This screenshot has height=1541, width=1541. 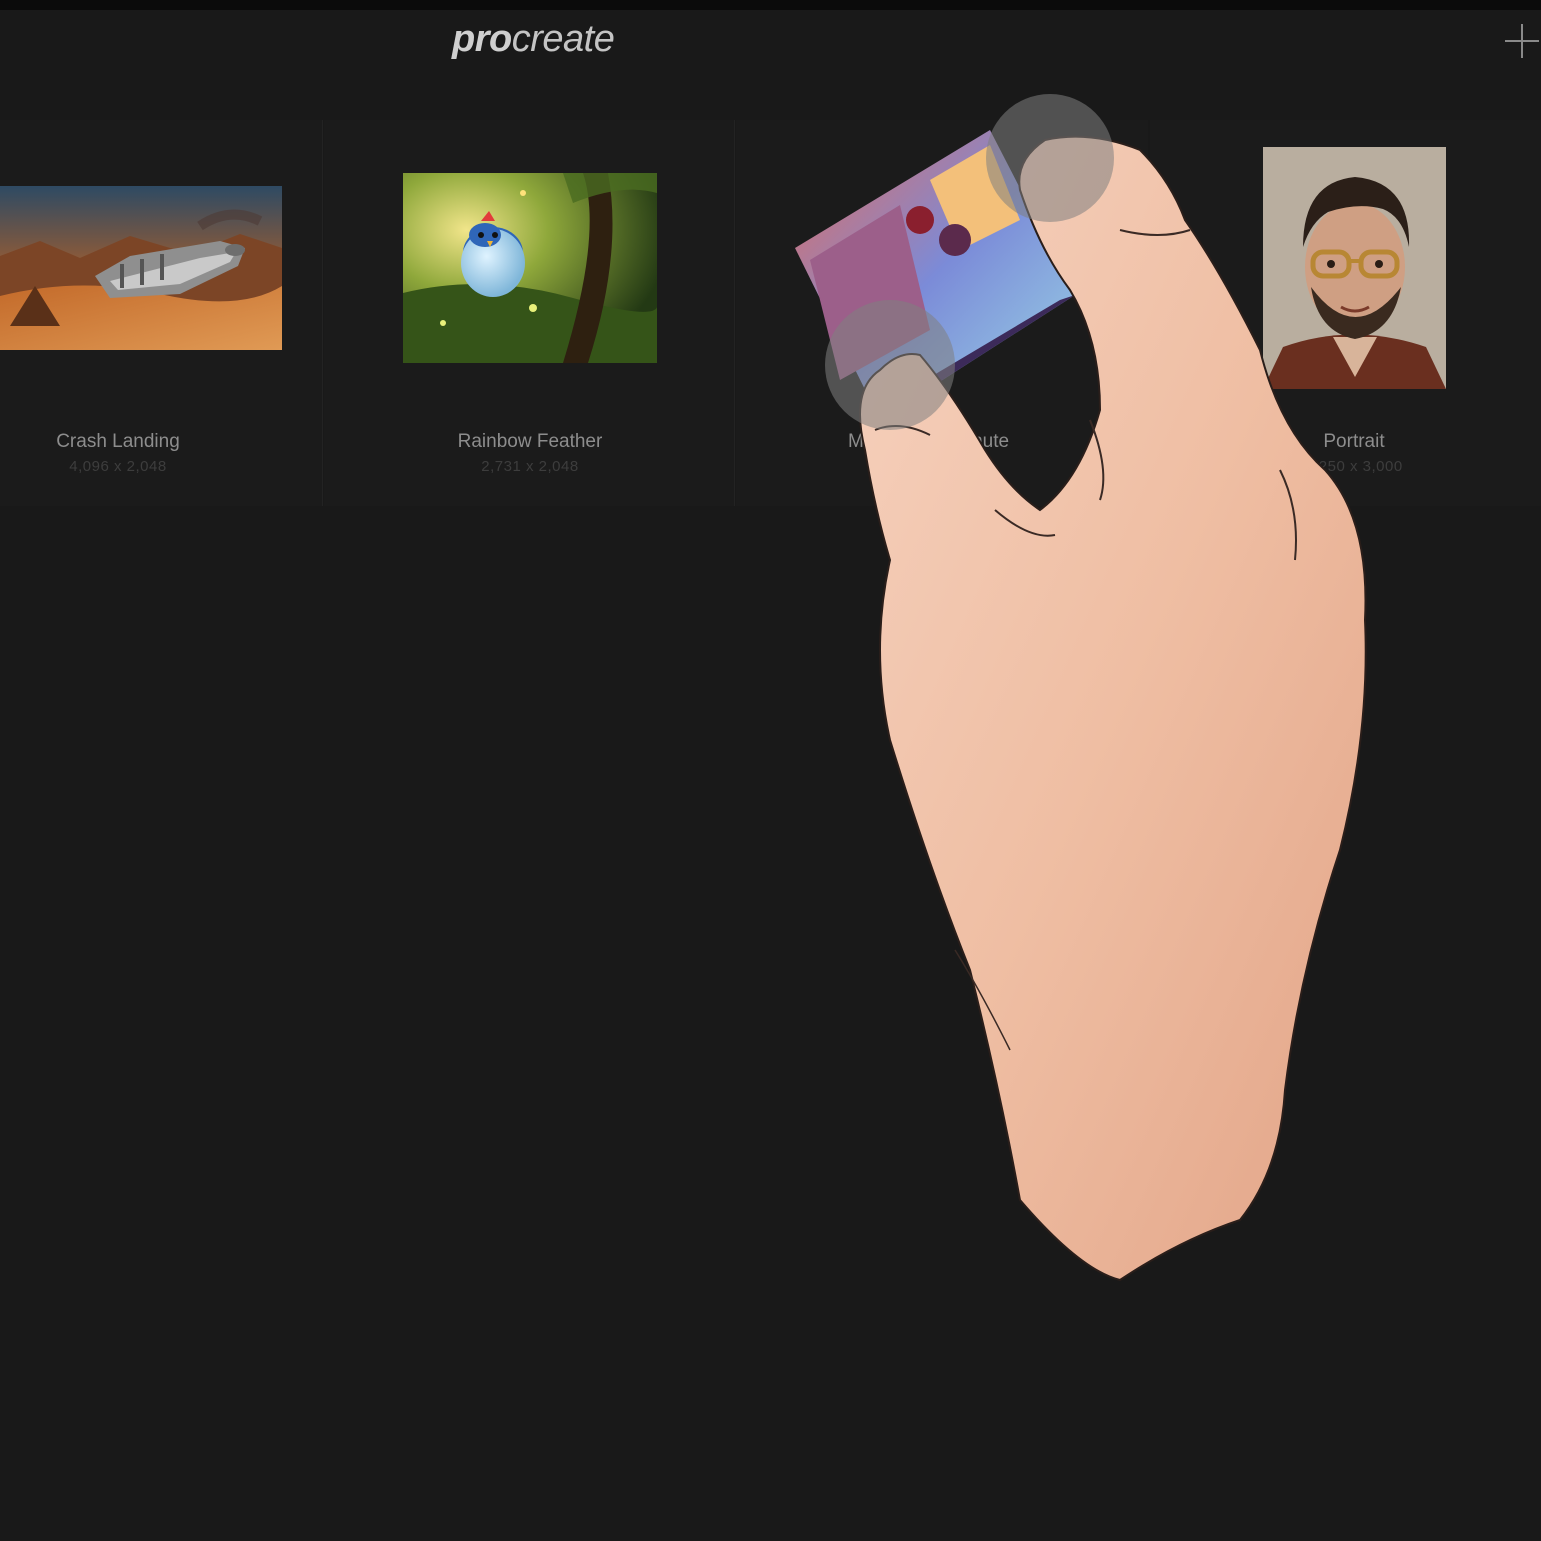 I want to click on logo-create: create, so click(x=563, y=39).